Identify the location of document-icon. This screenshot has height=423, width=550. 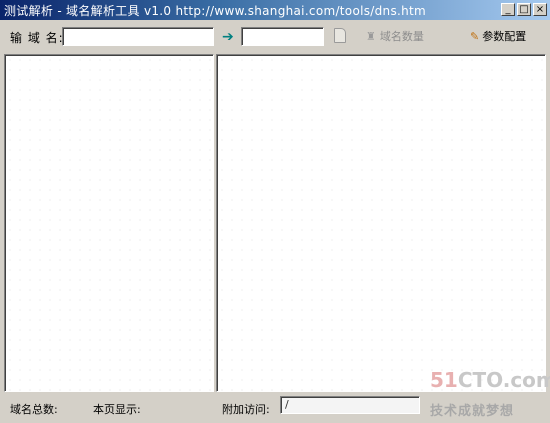
(340, 35).